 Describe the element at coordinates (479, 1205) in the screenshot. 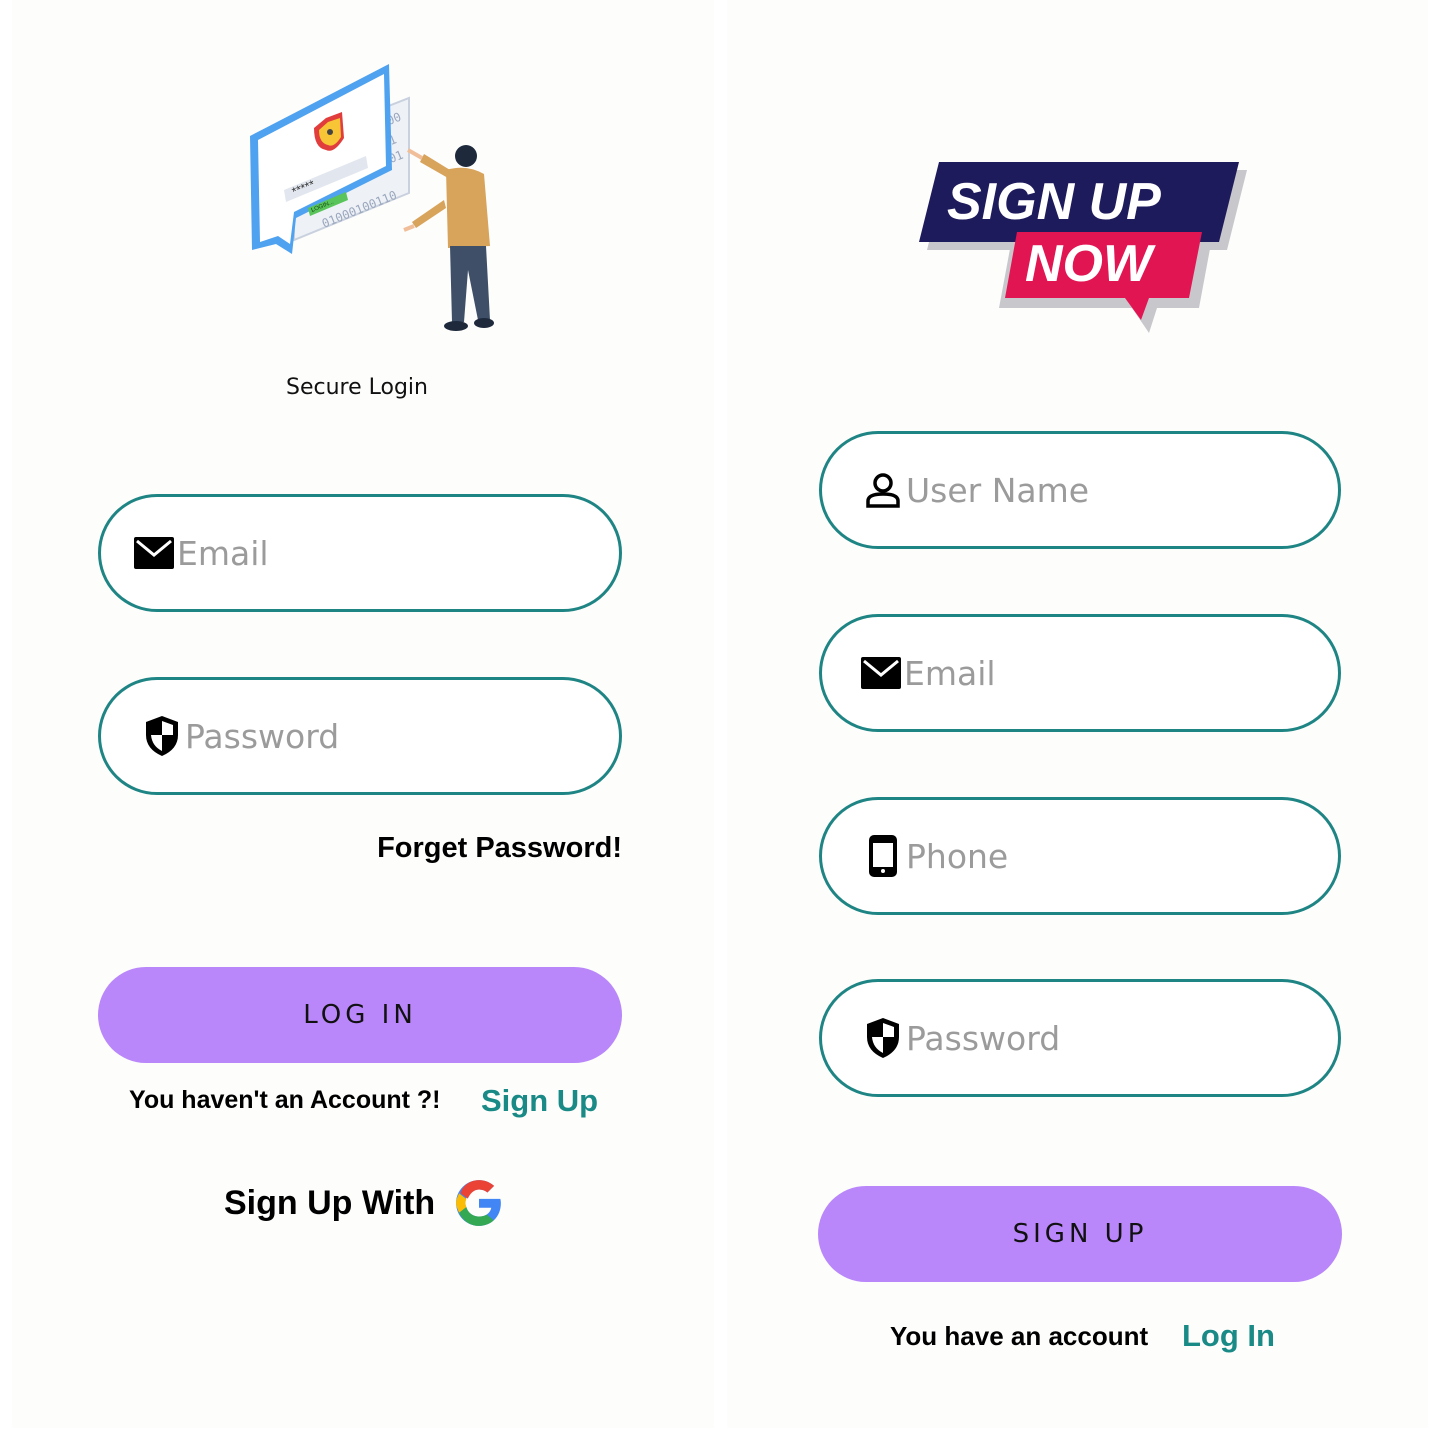

I see `google-icon` at that location.